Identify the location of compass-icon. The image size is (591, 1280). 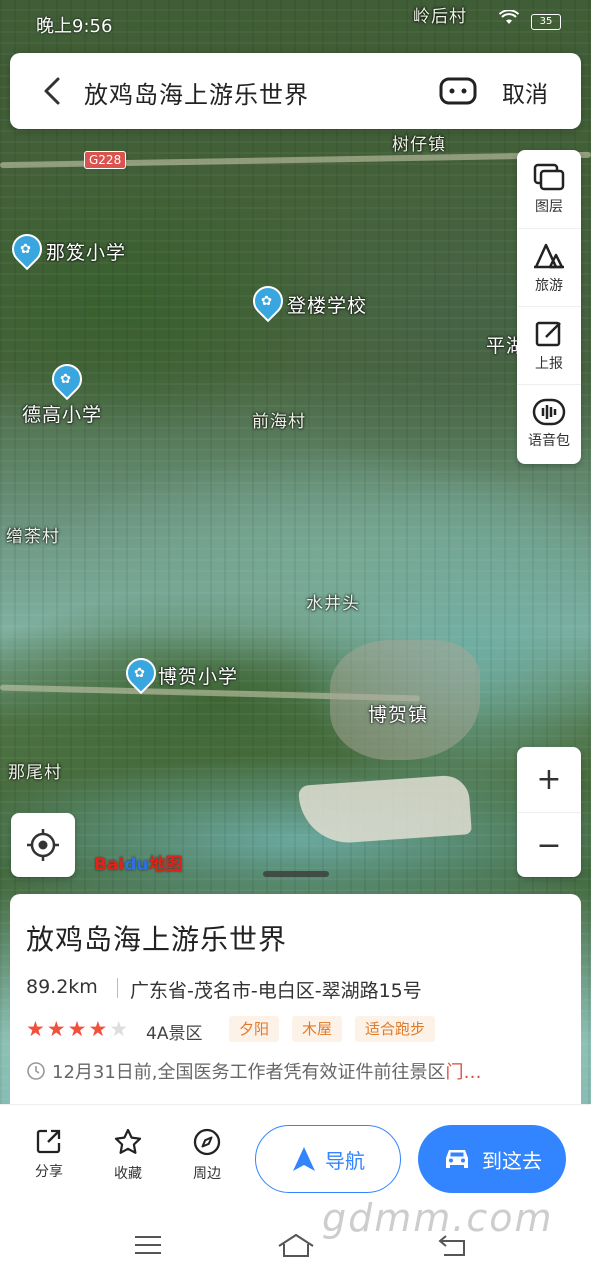
(207, 1142).